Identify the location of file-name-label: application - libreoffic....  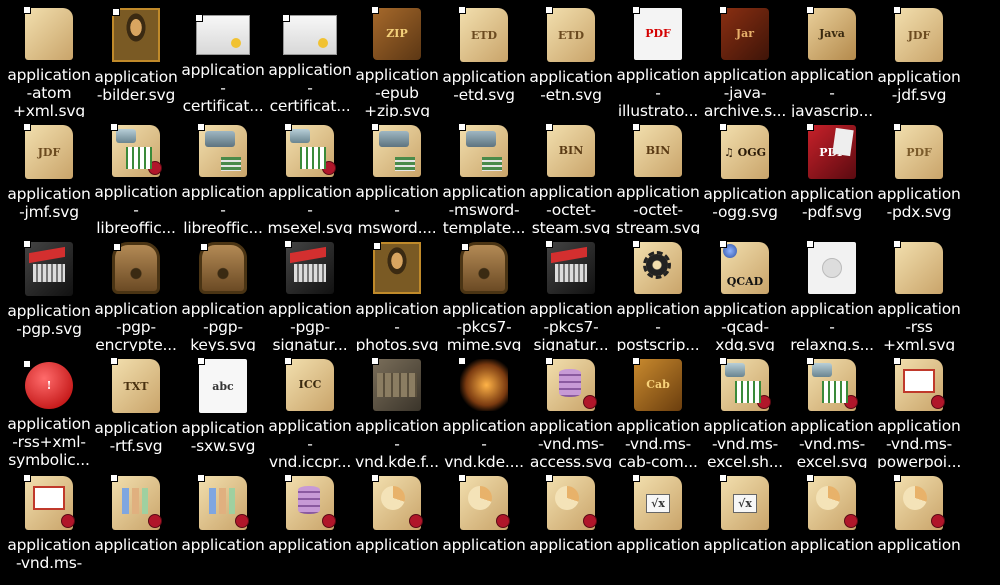
(223, 208).